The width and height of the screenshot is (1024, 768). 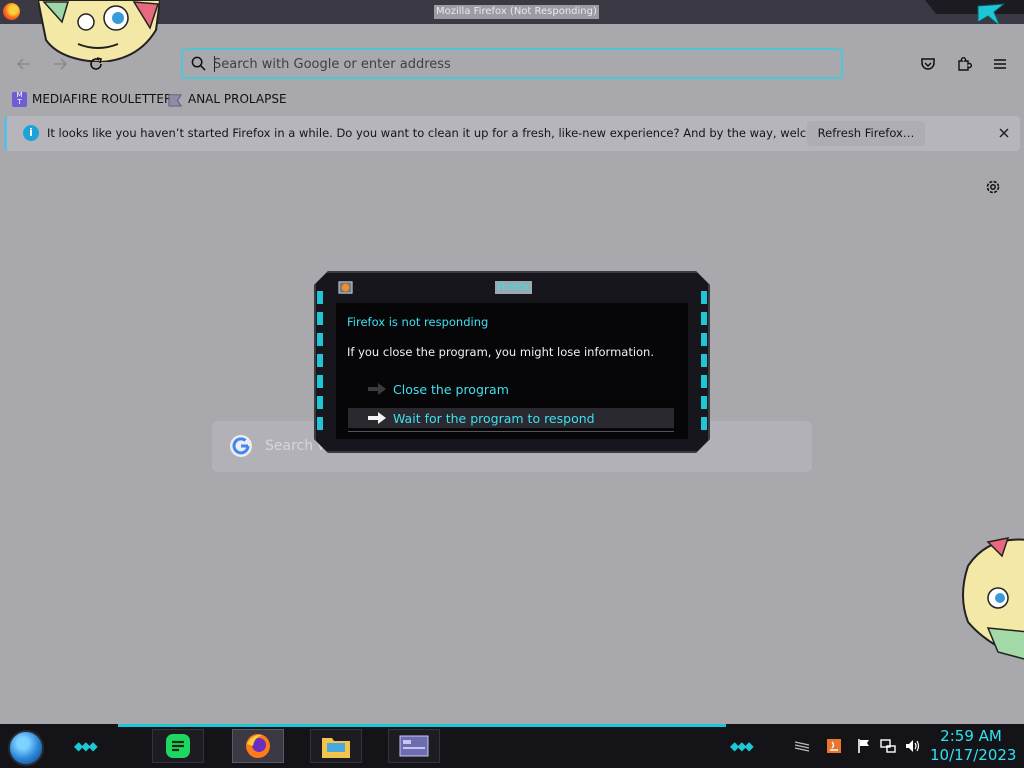 What do you see at coordinates (511, 389) in the screenshot?
I see `close-program-option: Close the program` at bounding box center [511, 389].